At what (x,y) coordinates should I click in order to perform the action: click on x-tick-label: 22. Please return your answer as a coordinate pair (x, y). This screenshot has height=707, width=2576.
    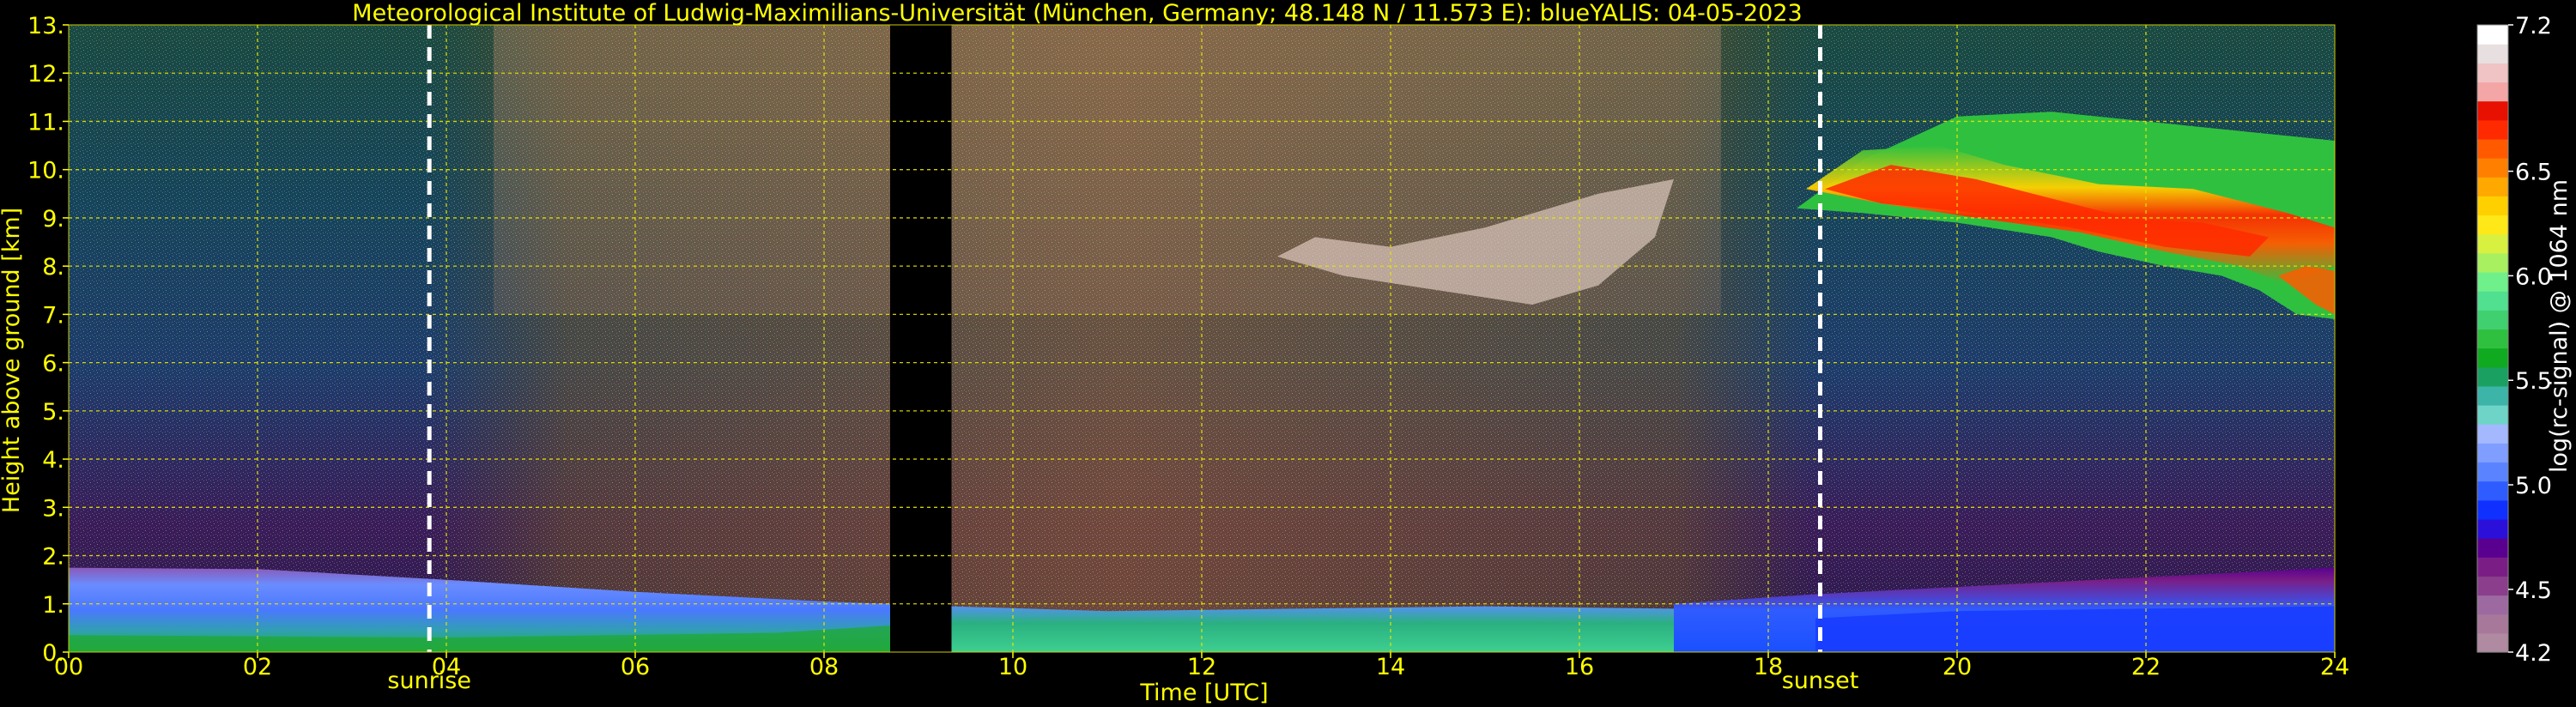
    Looking at the image, I should click on (2146, 667).